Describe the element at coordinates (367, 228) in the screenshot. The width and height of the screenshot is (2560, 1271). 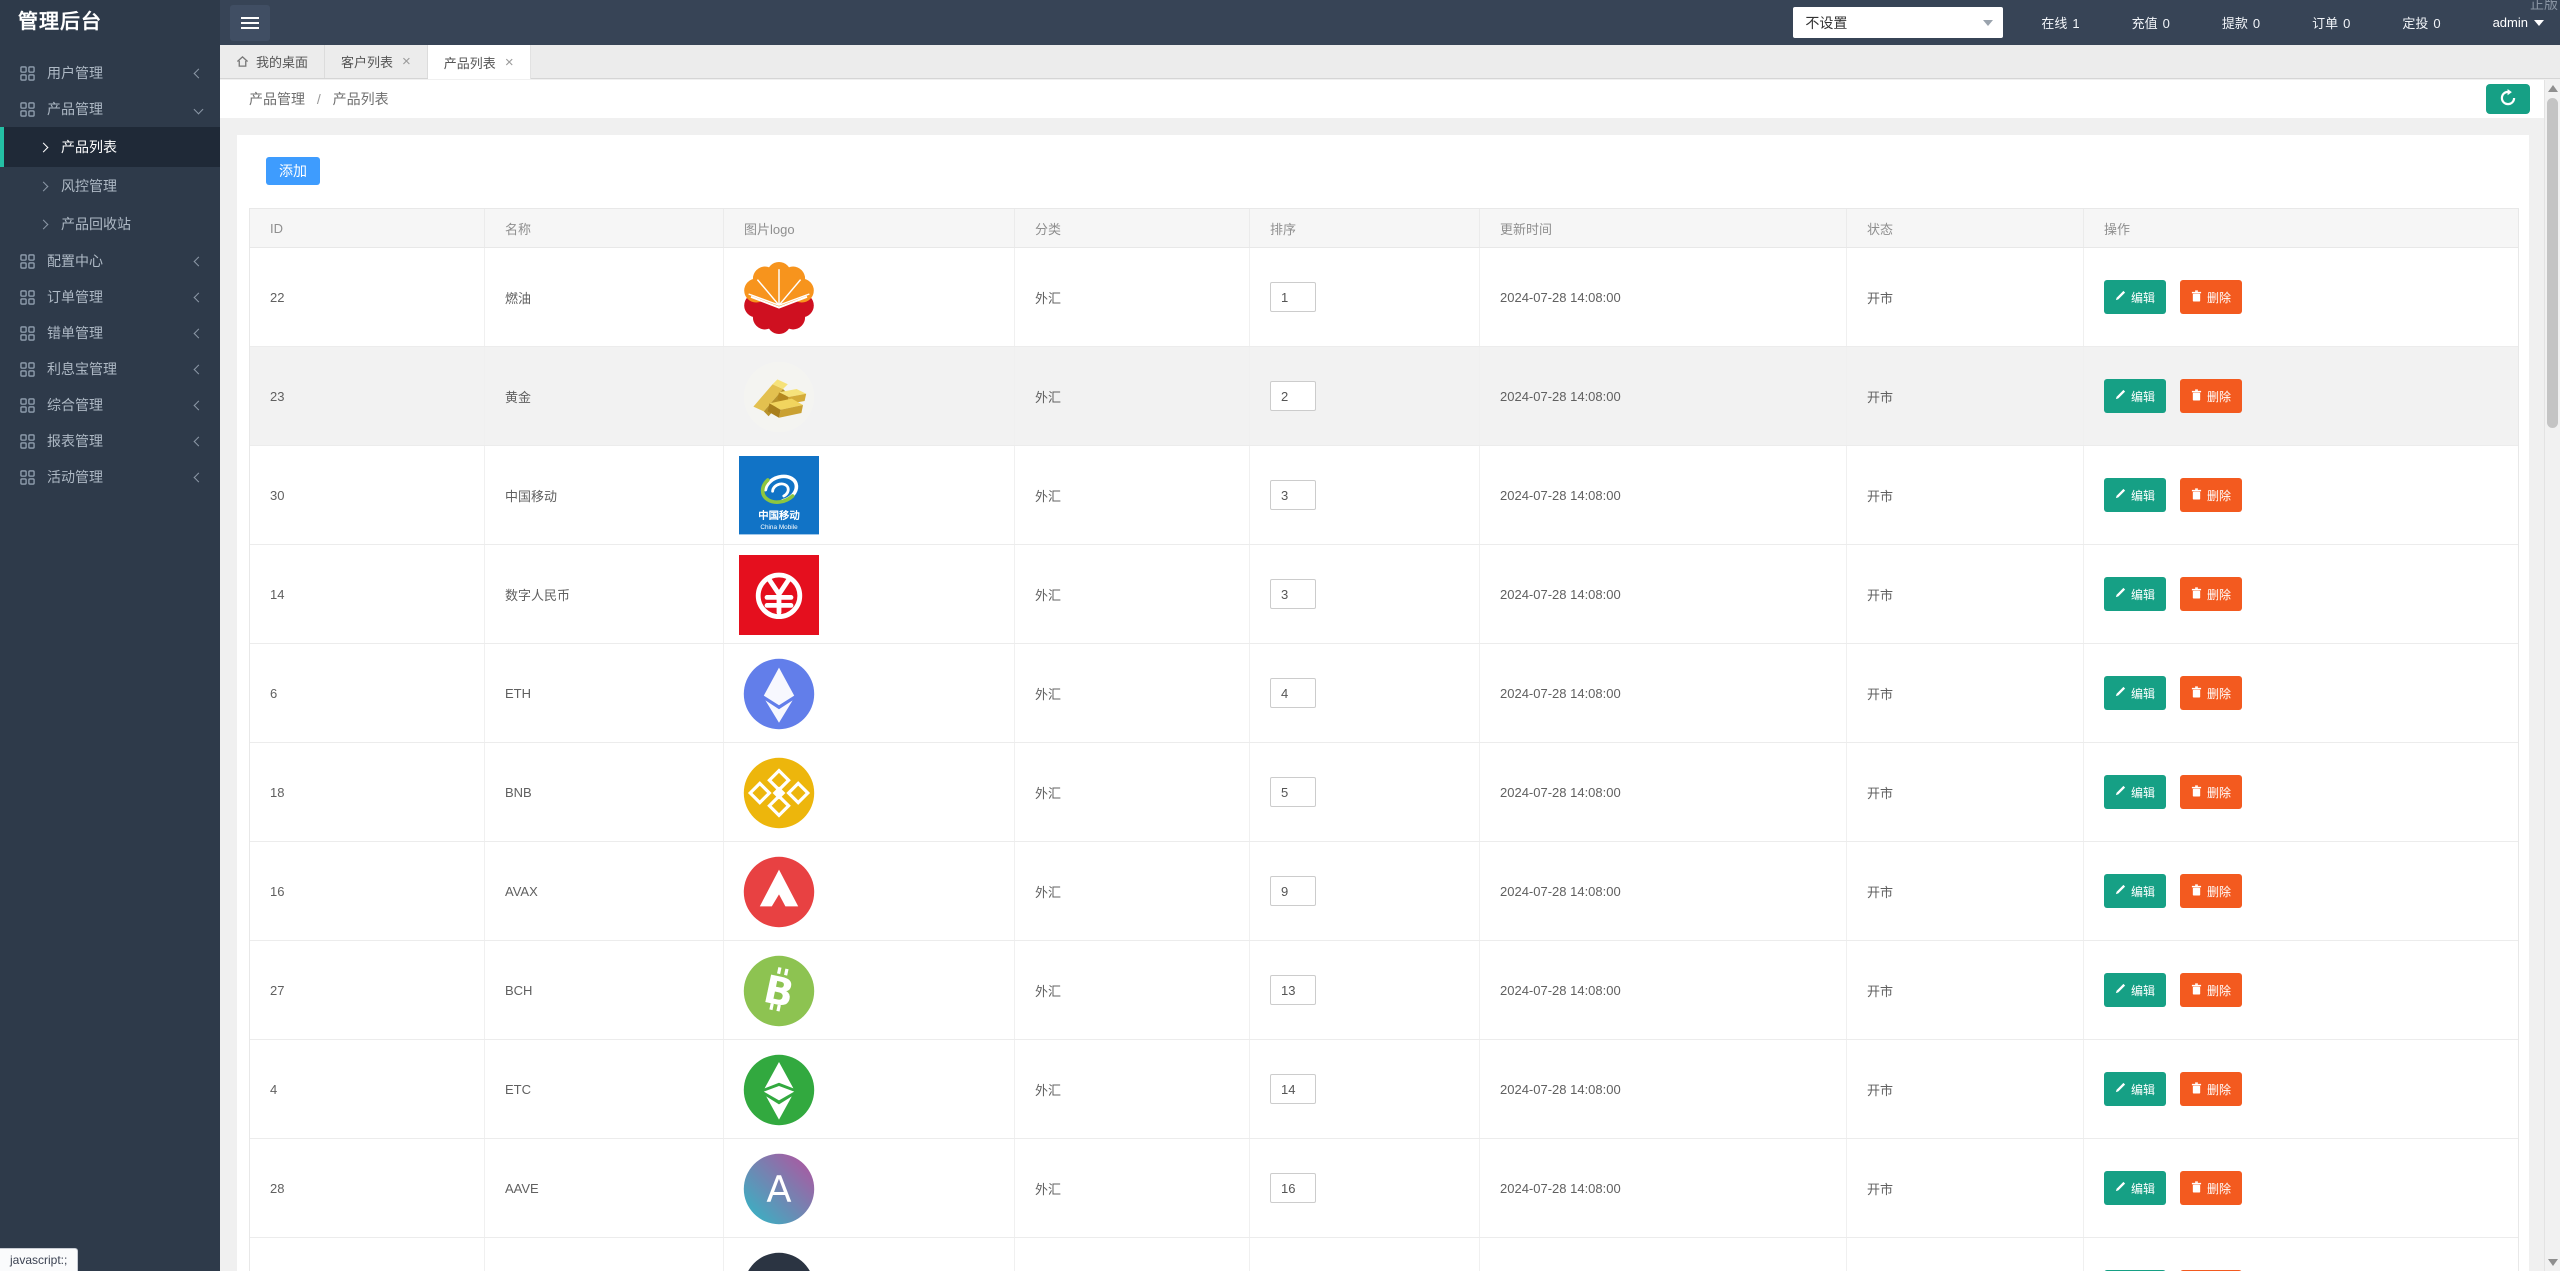
I see `column-header-0: ID` at that location.